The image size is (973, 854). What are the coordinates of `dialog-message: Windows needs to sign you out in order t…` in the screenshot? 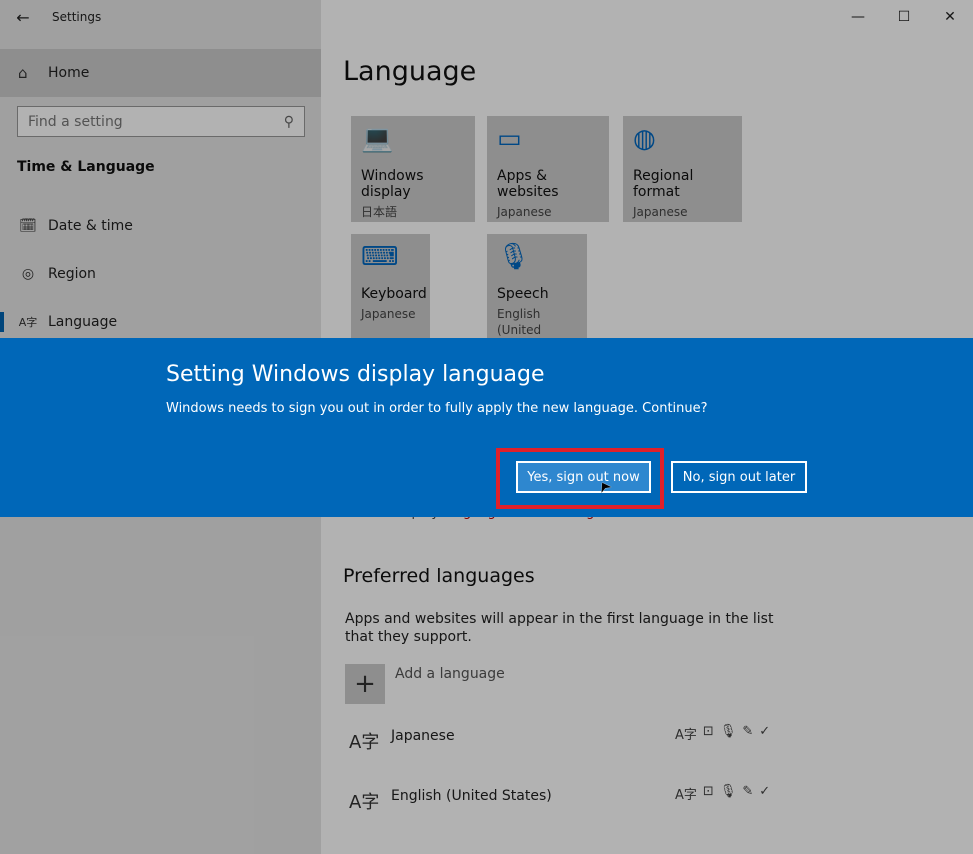 It's located at (437, 408).